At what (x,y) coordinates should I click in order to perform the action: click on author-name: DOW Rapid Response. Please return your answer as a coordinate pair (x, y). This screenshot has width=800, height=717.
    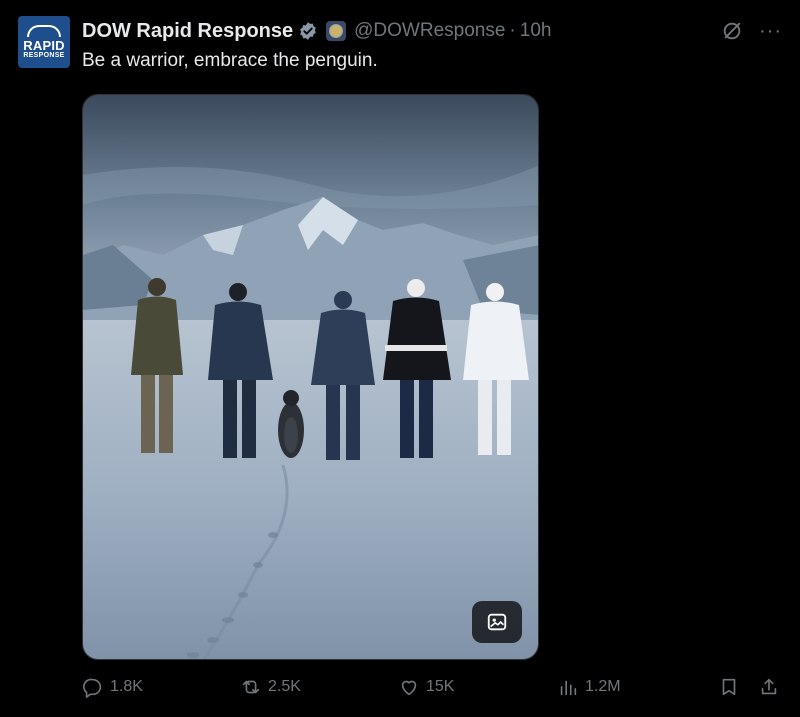
    Looking at the image, I should click on (187, 31).